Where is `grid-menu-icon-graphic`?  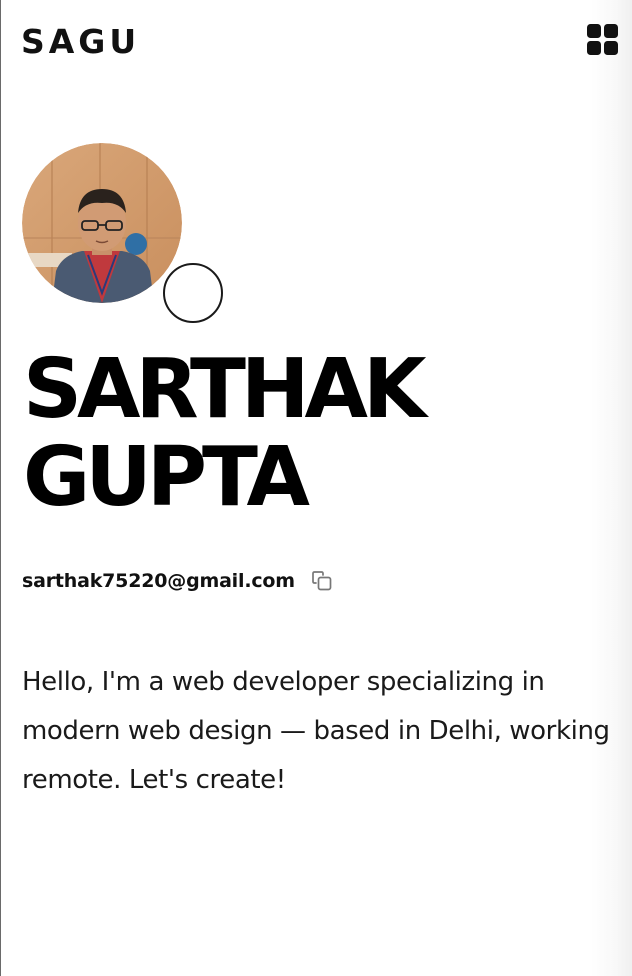
grid-menu-icon-graphic is located at coordinates (602, 39).